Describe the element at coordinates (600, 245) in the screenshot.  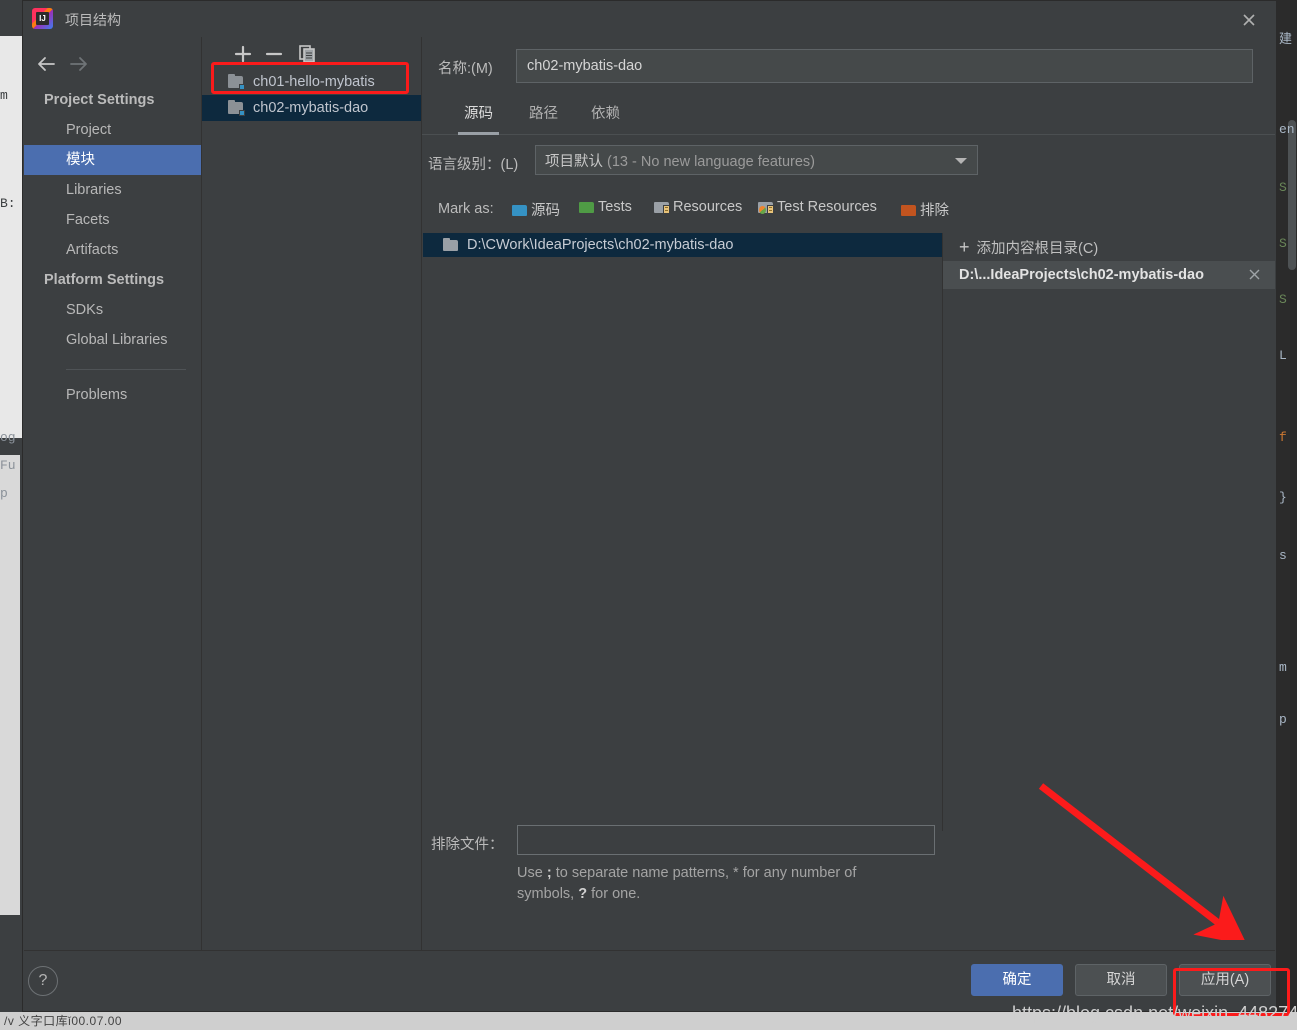
I see `content-root-path: D:\CWork\IdeaProjects\ch02-mybatis-dao` at that location.